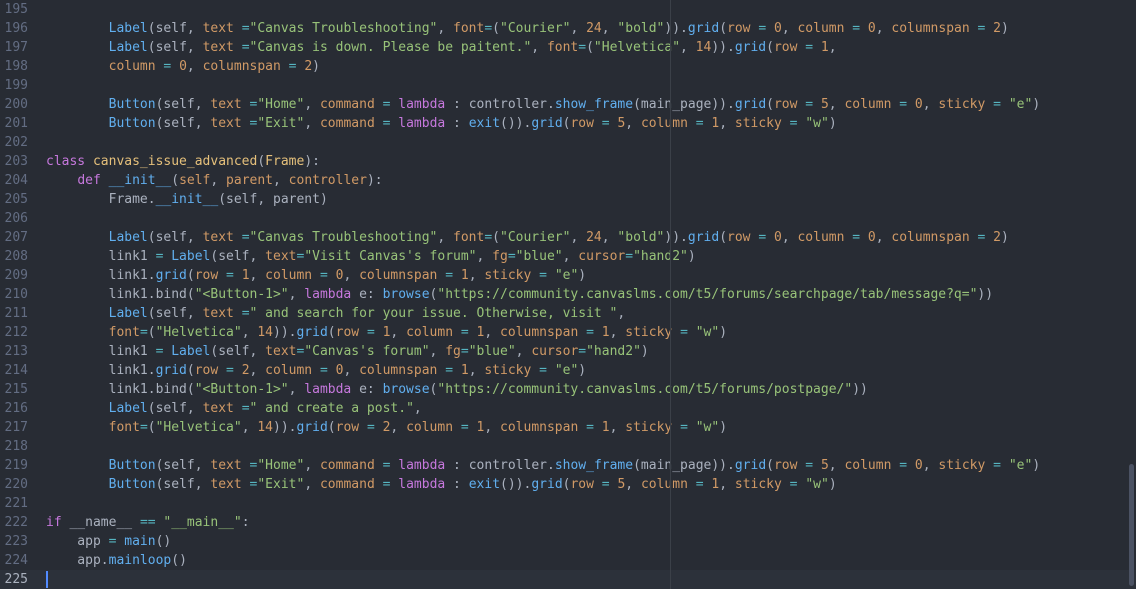  What do you see at coordinates (535, 28) in the screenshot?
I see `code-token: "Courier"` at bounding box center [535, 28].